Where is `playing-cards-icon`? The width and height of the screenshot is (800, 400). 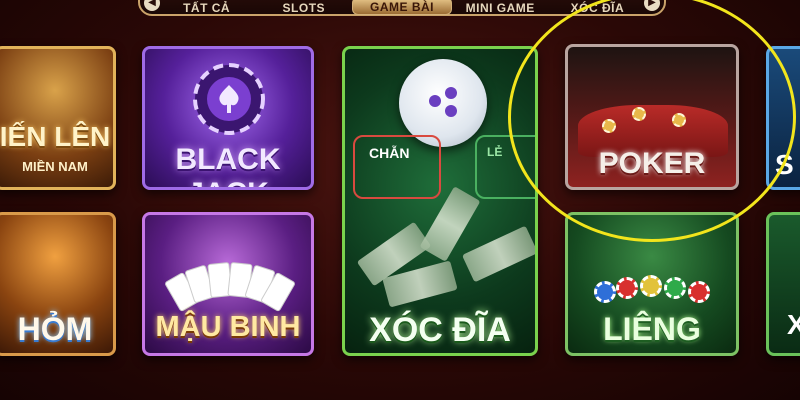 playing-cards-icon is located at coordinates (230, 287).